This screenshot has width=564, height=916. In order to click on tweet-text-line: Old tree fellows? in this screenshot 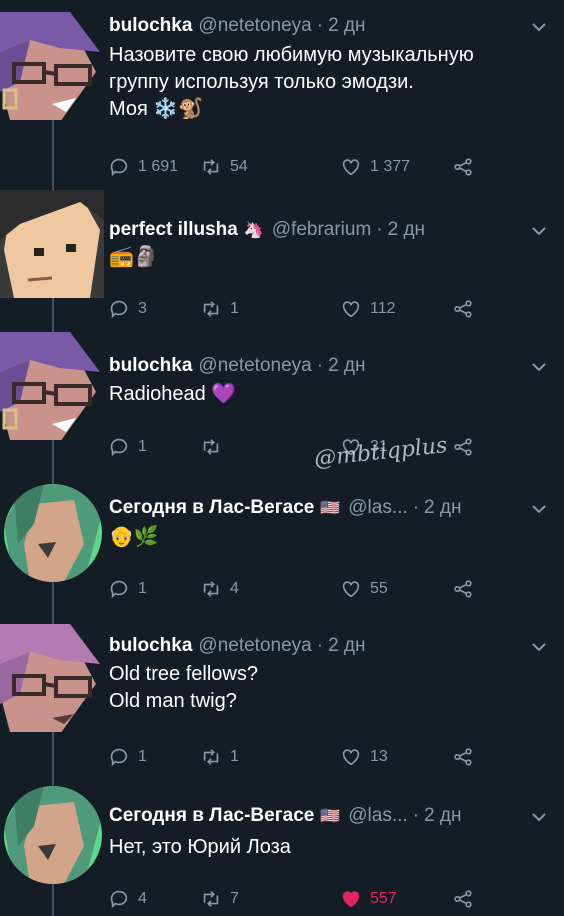, I will do `click(183, 674)`.